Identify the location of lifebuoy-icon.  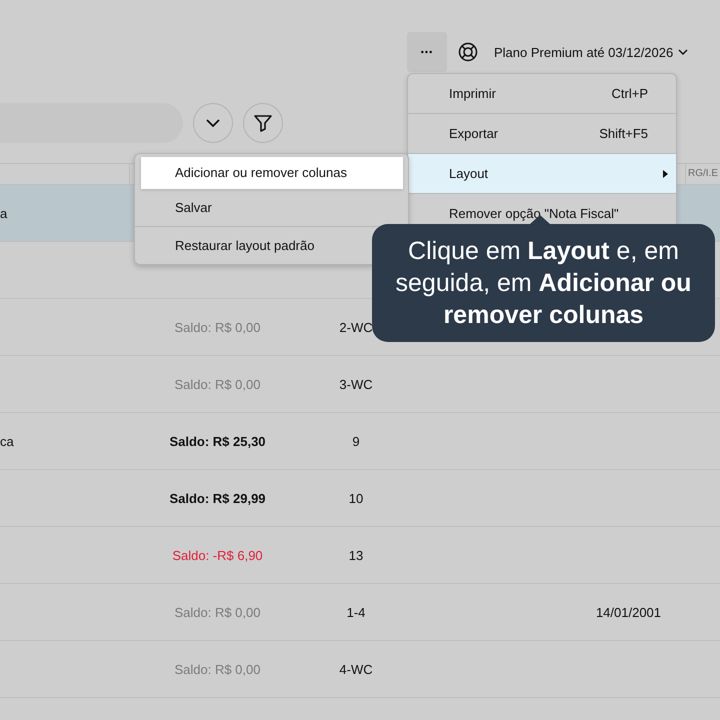
(468, 52).